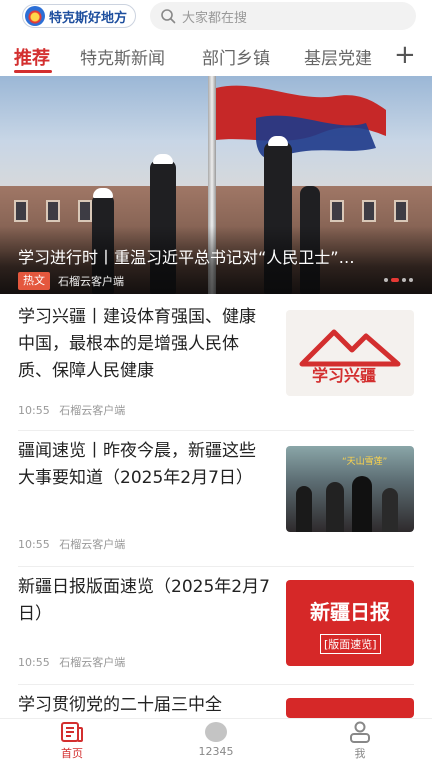  I want to click on news-title: 新疆日报版面速览（2025年2月7日）, so click(144, 601).